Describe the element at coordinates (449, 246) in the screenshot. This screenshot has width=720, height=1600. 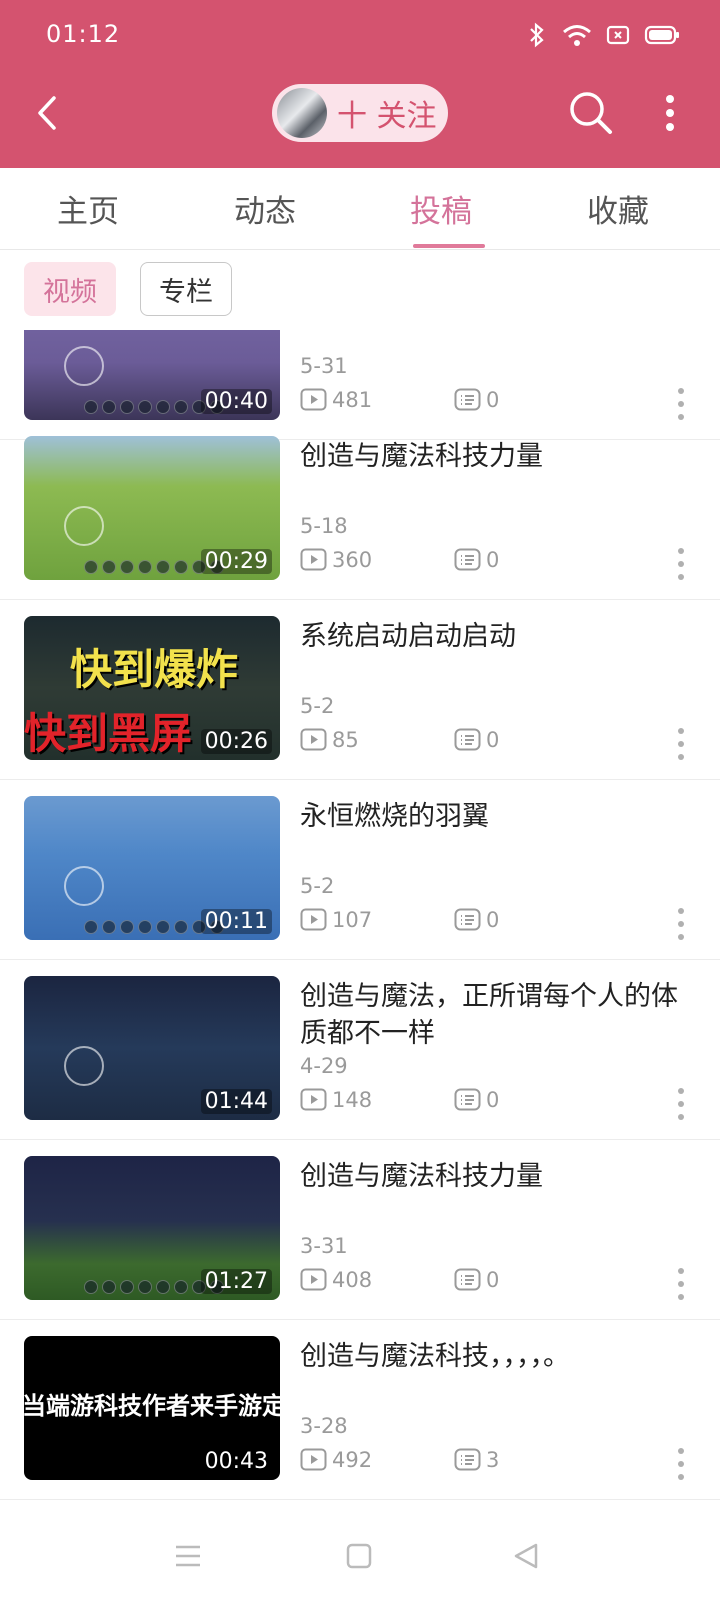
I see `tab-active-indicator` at that location.